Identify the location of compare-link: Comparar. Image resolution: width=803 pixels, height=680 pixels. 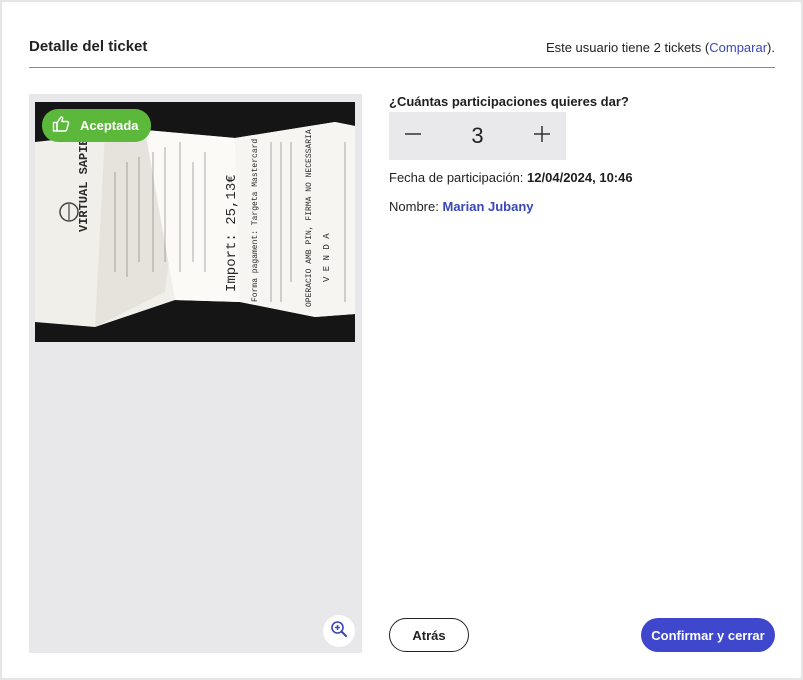
(738, 47).